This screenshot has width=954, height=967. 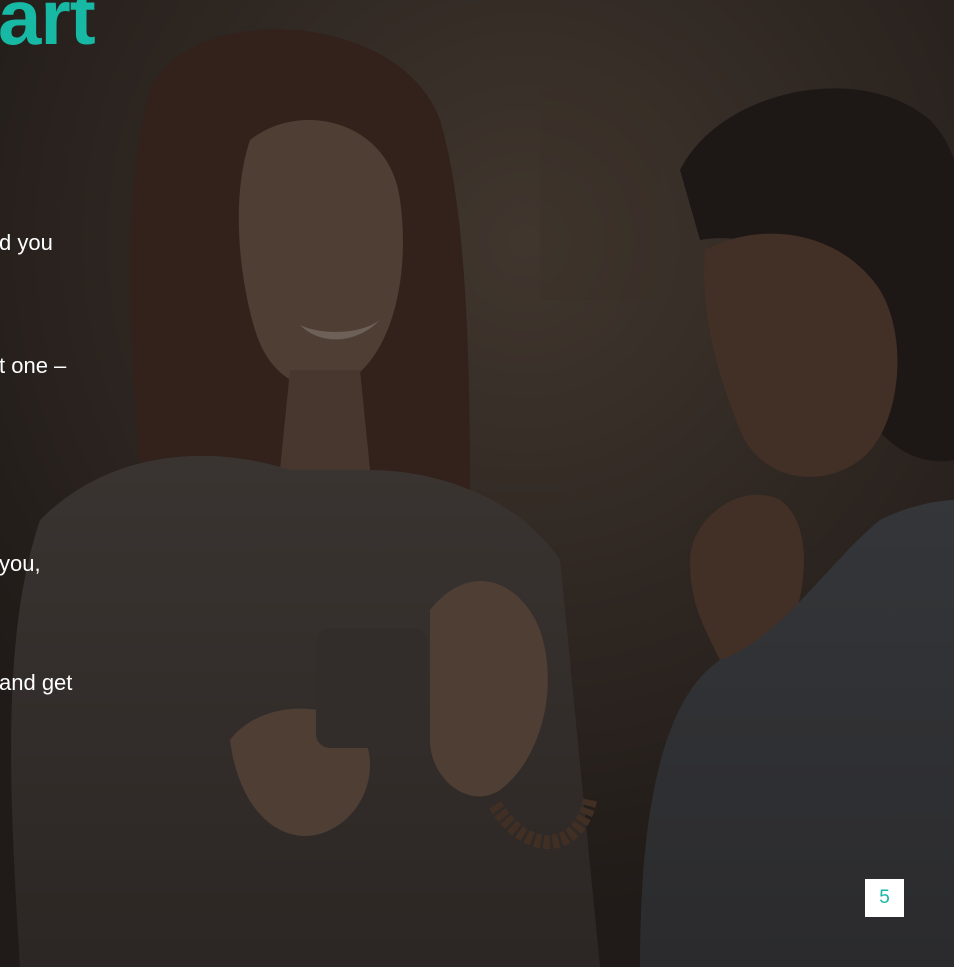 I want to click on text-fragment-4: and get, so click(x=36, y=682).